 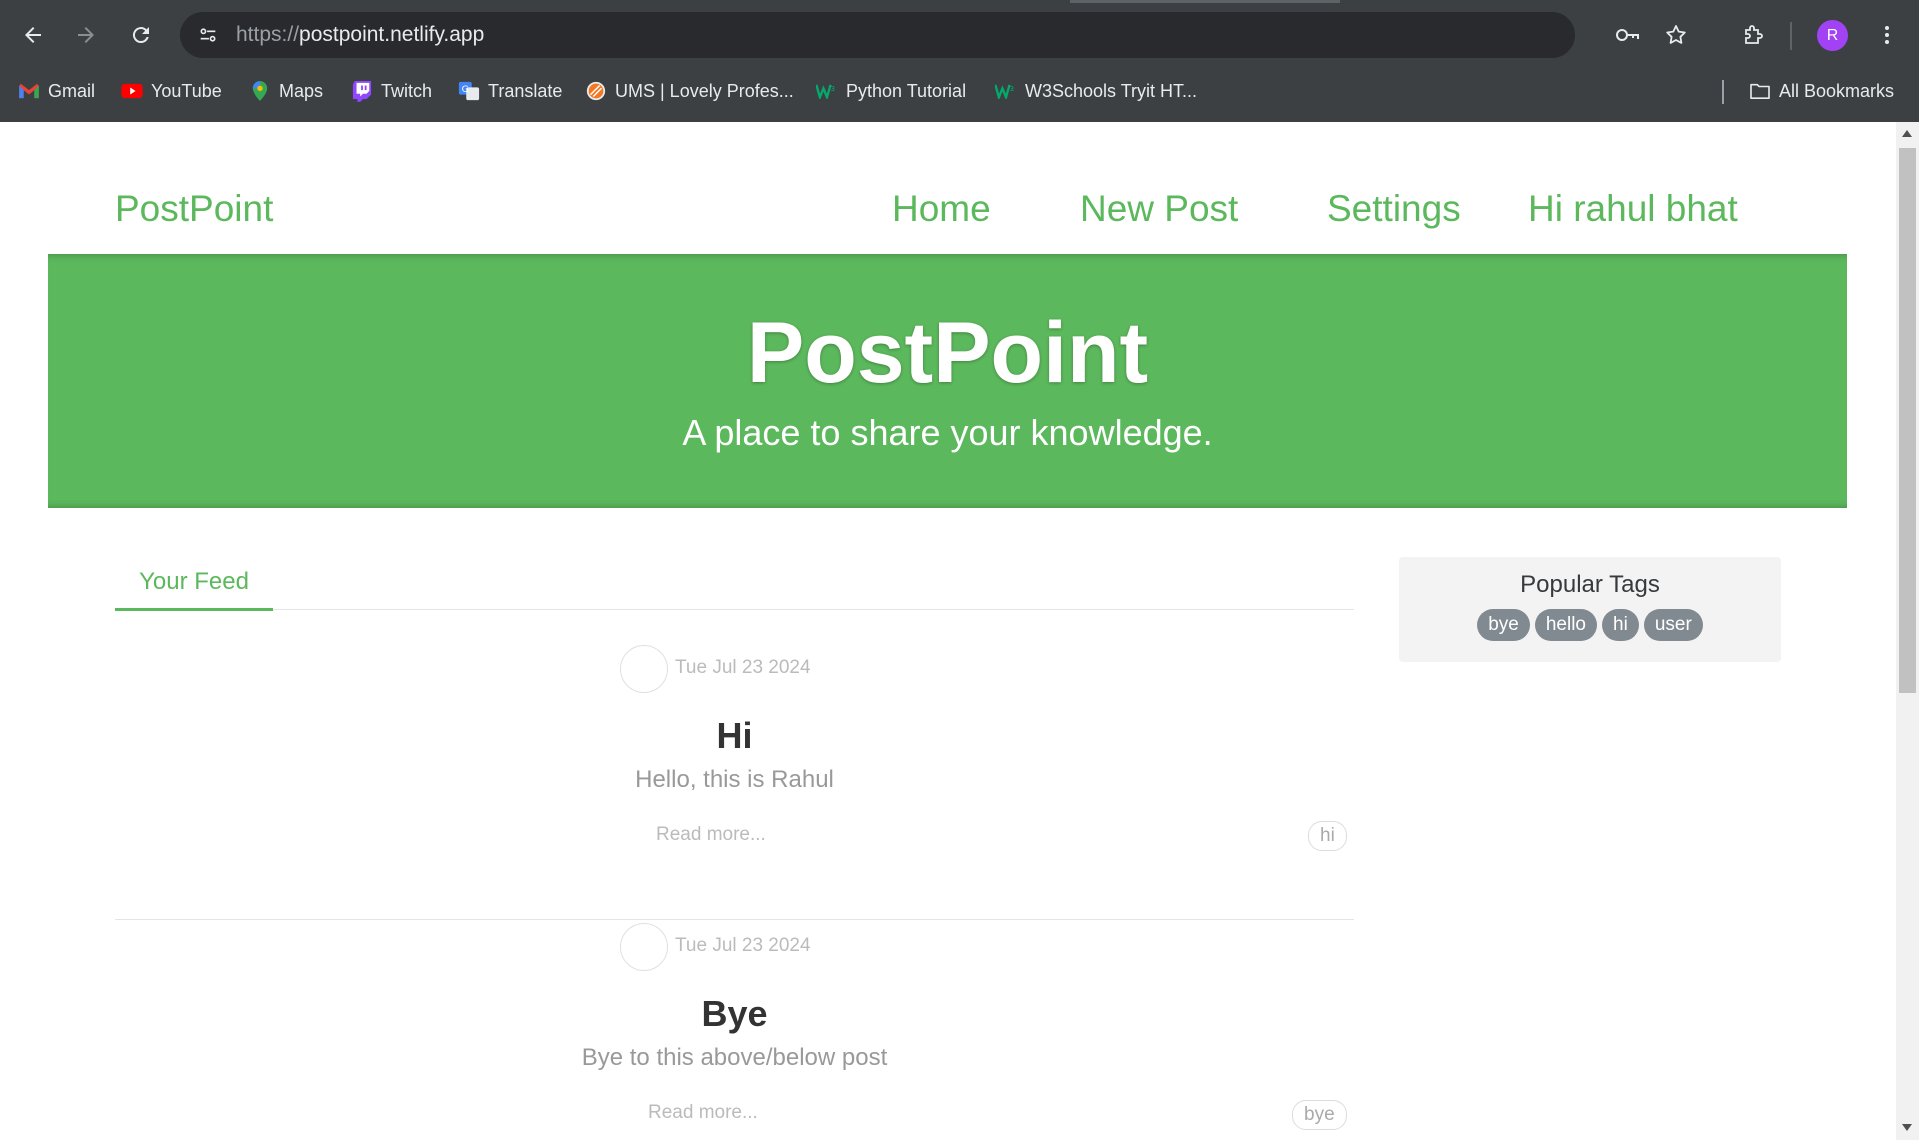 What do you see at coordinates (194, 583) in the screenshot?
I see `tab-your-feed: Your Feed` at bounding box center [194, 583].